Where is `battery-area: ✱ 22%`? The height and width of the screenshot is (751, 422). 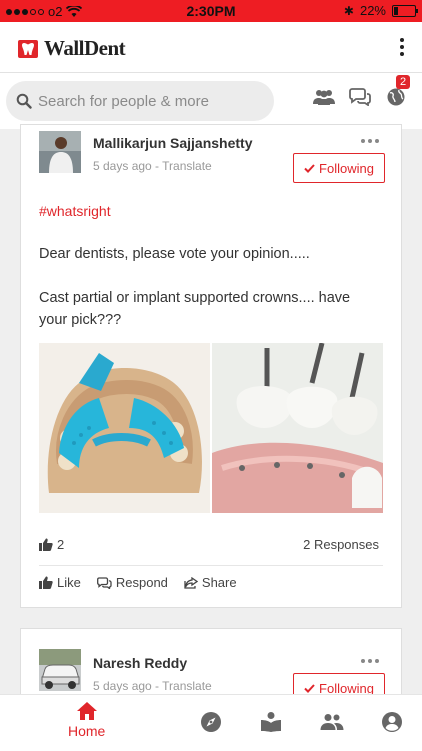
battery-area: ✱ 22% is located at coordinates (380, 10).